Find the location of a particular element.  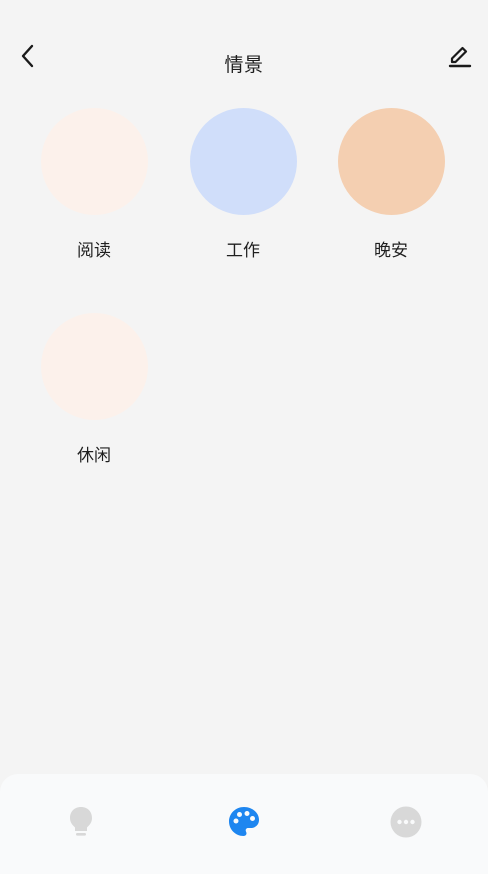

bottom-tab-bar is located at coordinates (244, 824).